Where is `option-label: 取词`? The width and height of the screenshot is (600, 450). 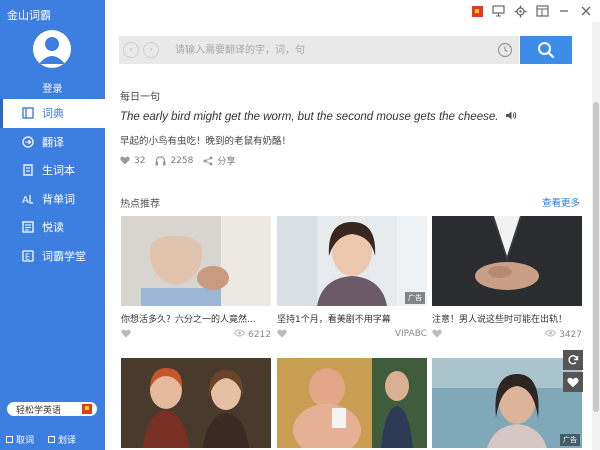 option-label: 取词 is located at coordinates (25, 440).